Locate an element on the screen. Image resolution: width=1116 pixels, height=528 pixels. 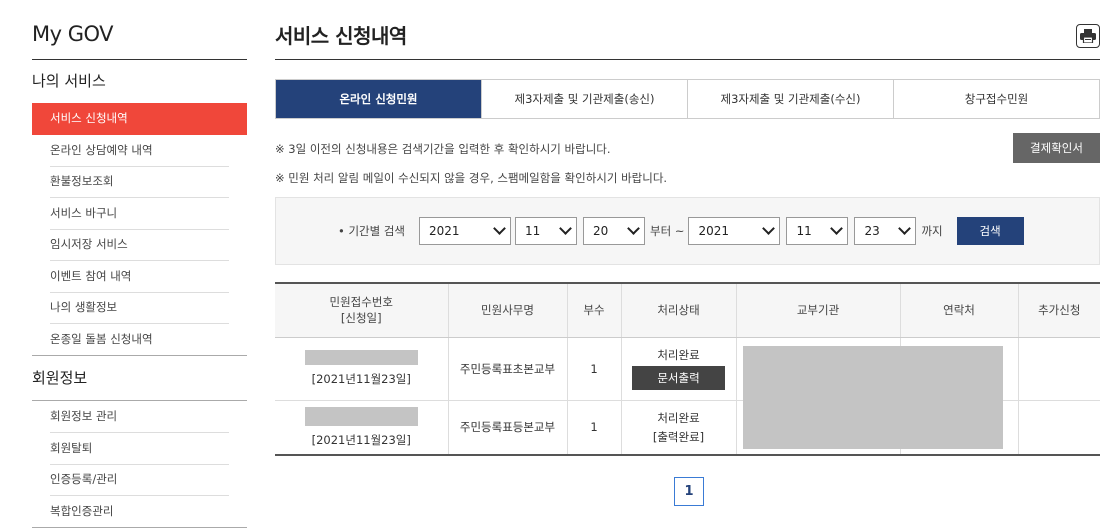
sidebar-item-label: 회원탈퇴 is located at coordinates (139, 449).